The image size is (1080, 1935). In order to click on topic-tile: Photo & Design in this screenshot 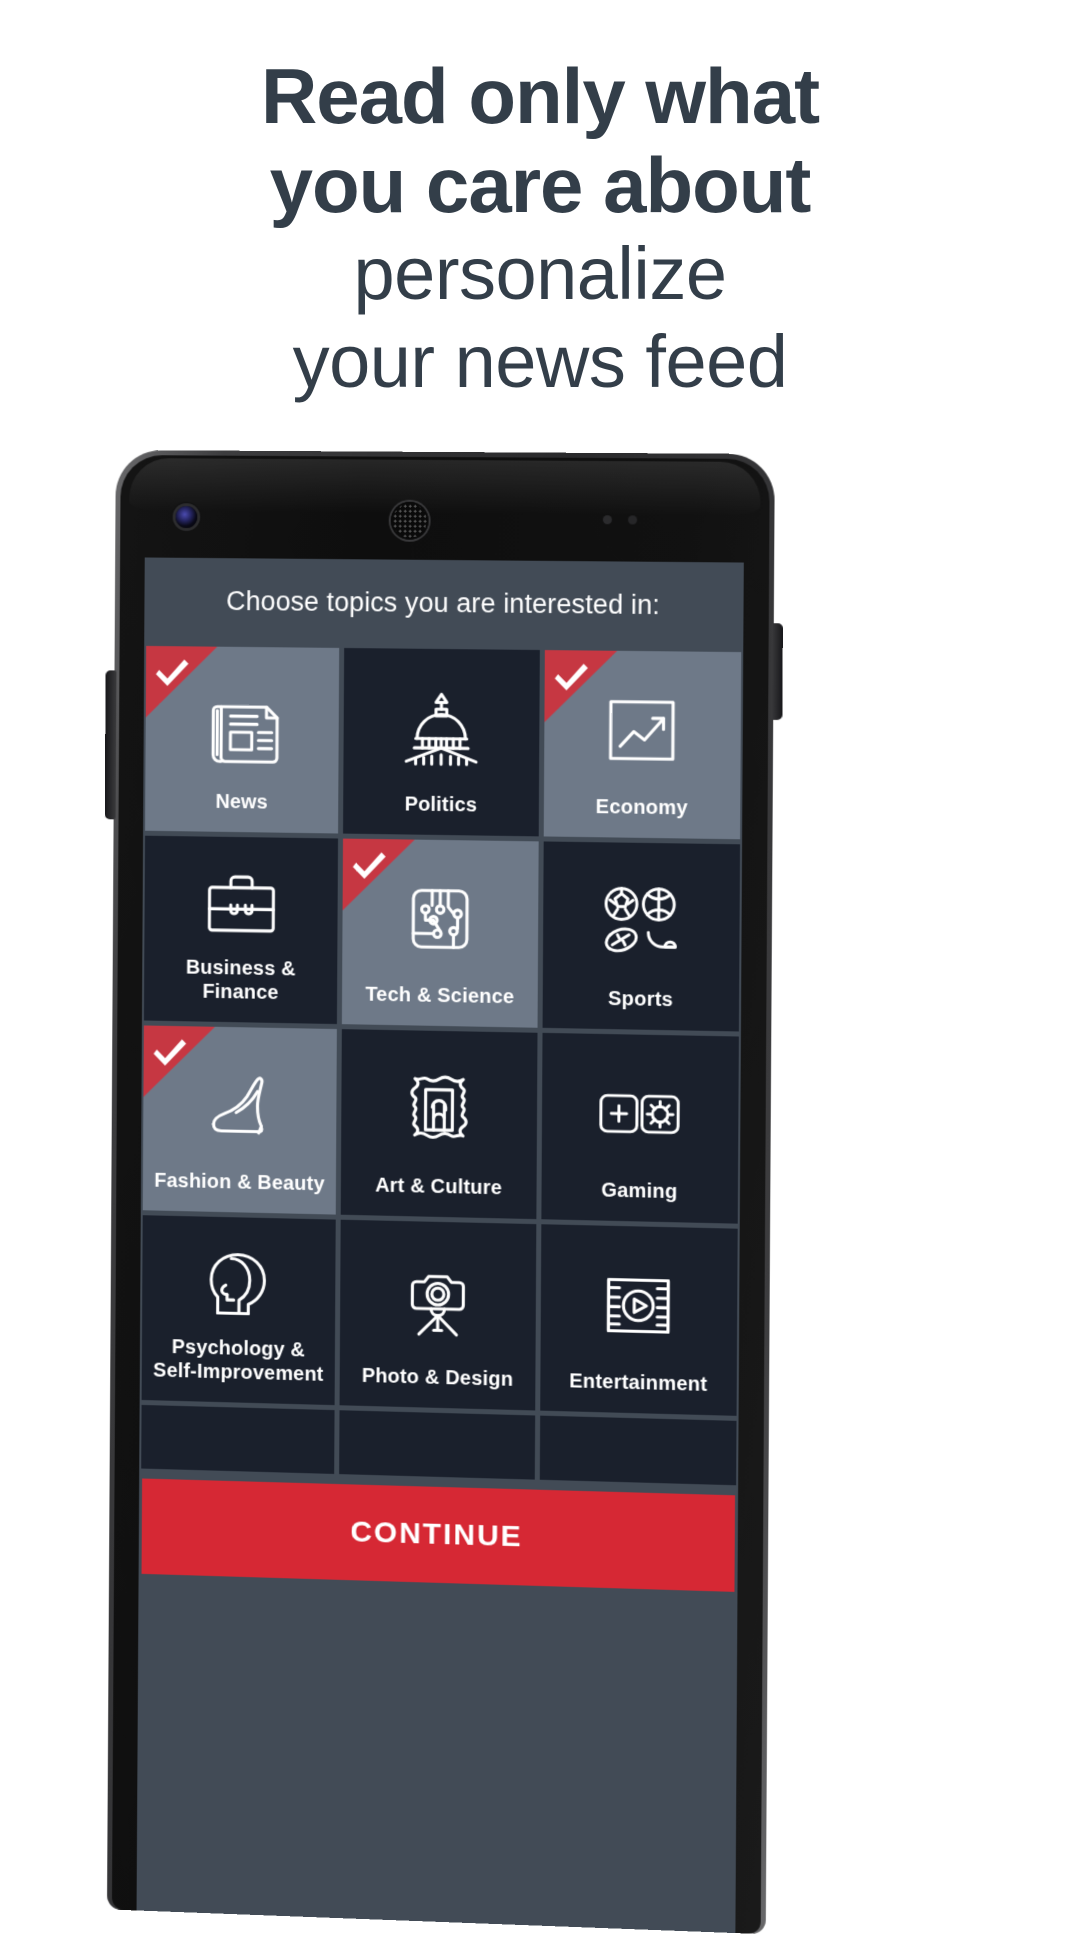, I will do `click(437, 1315)`.